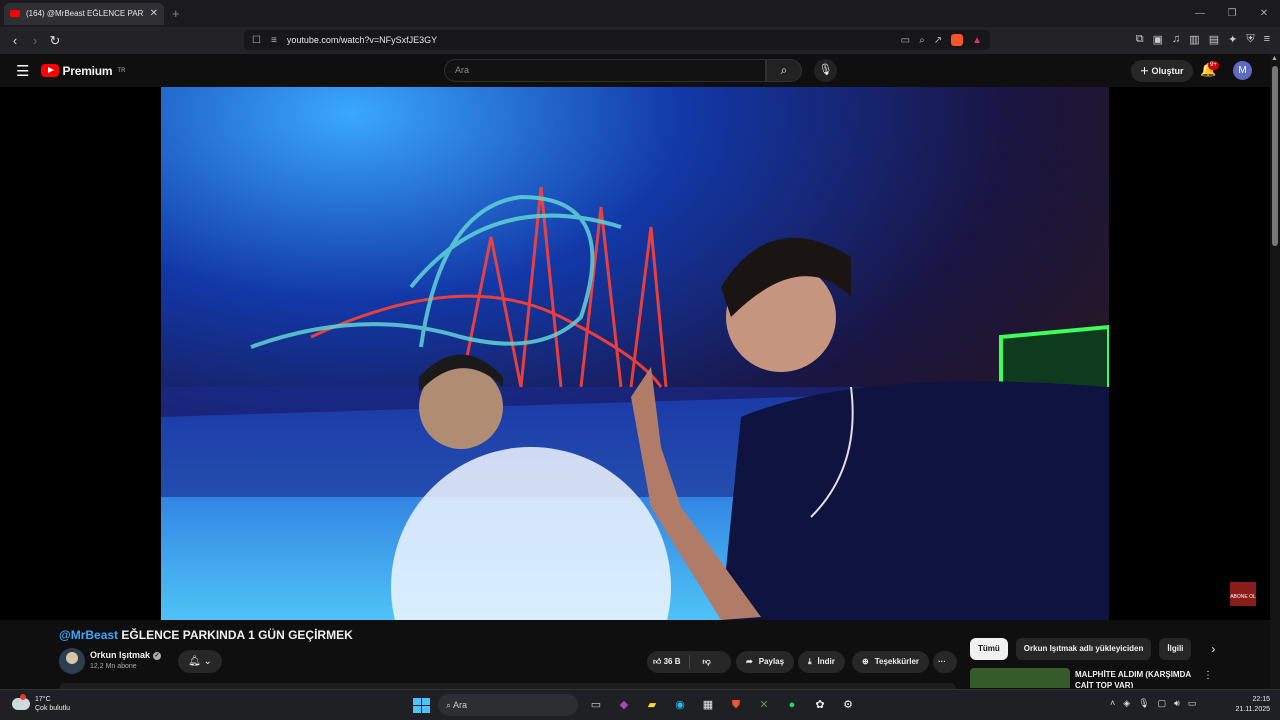  What do you see at coordinates (1137, 678) in the screenshot?
I see `recommended-video-title: MALPHİTE ALDIM (KARŞIMDA ÇAİT TOP VAR)` at bounding box center [1137, 678].